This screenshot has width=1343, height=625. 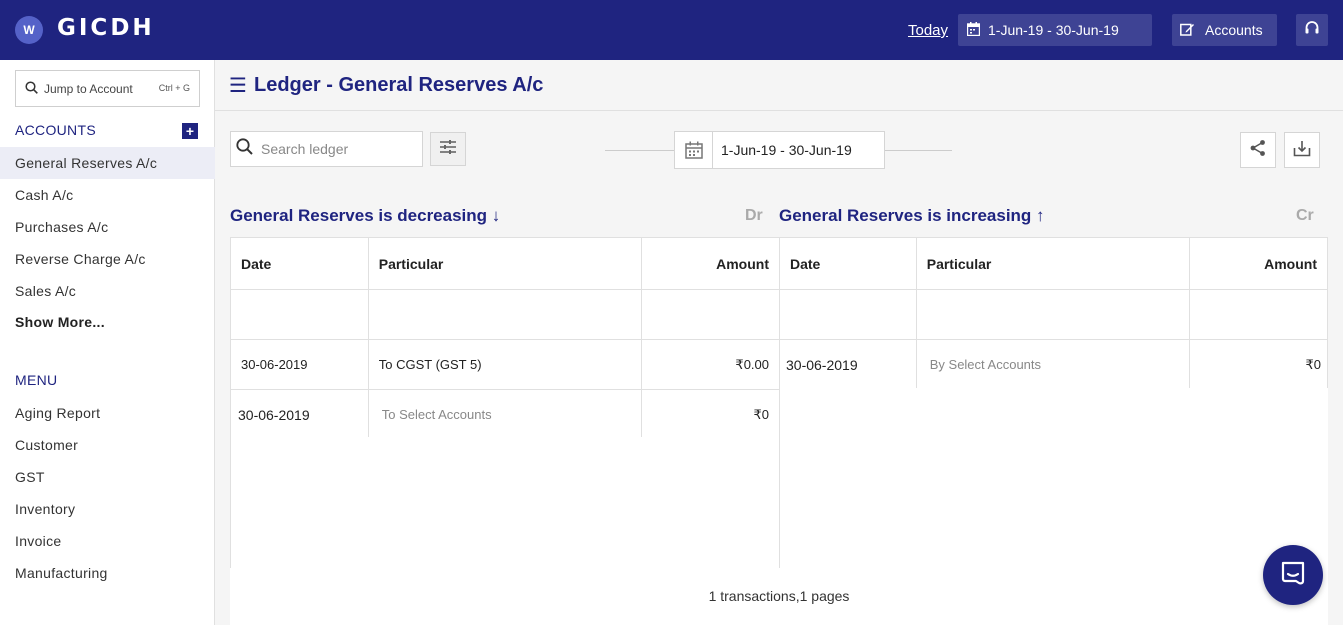 I want to click on sliders-icon, so click(x=448, y=149).